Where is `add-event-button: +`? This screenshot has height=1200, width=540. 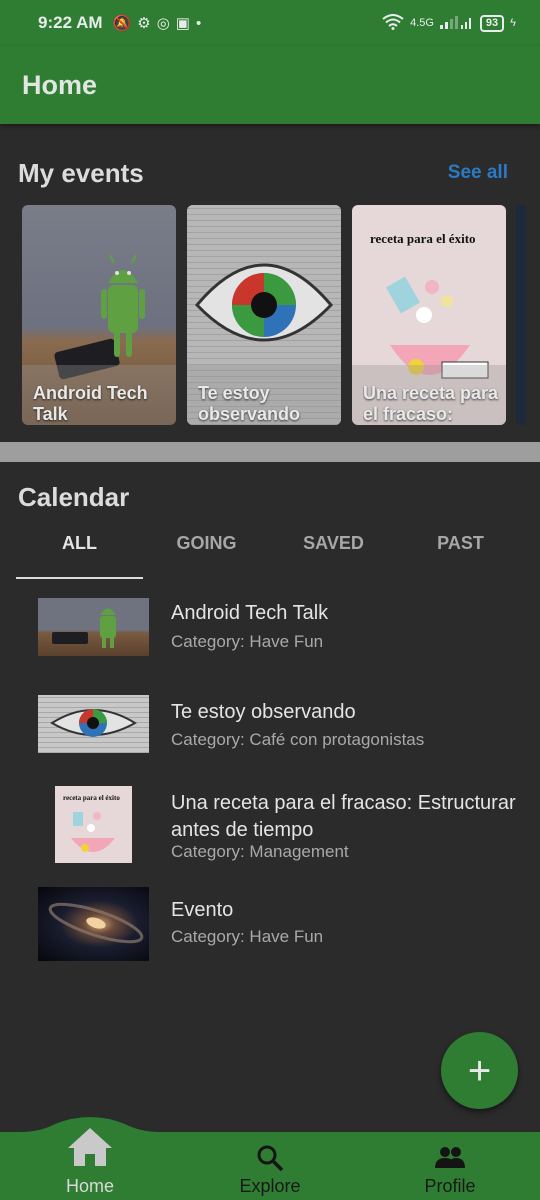 add-event-button: + is located at coordinates (479, 1070).